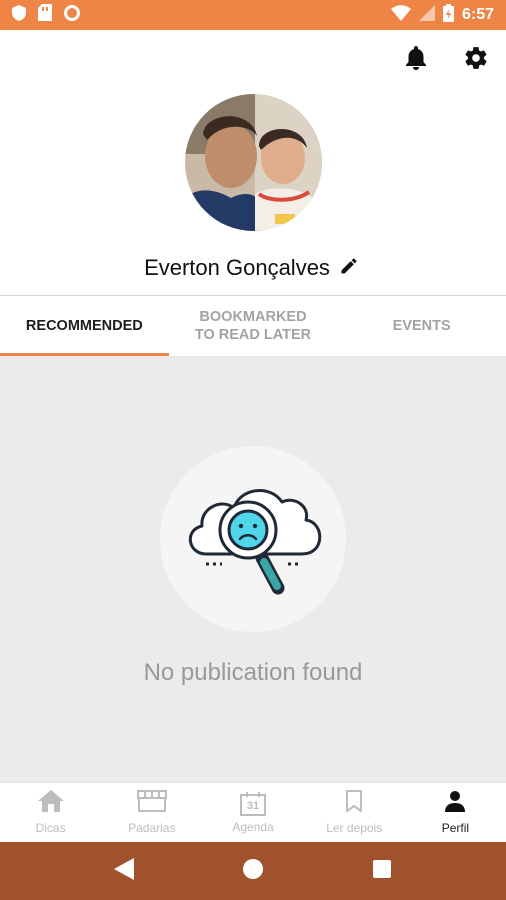 The height and width of the screenshot is (900, 506). Describe the element at coordinates (50, 803) in the screenshot. I see `home-icon` at that location.